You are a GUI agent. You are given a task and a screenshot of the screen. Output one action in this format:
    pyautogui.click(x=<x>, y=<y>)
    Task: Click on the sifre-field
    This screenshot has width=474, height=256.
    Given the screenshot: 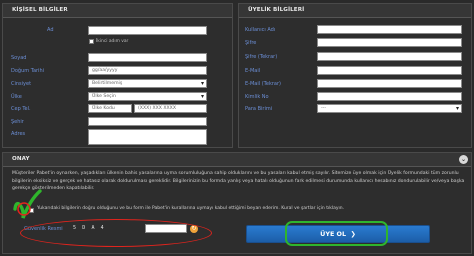 What is the action you would take?
    pyautogui.click(x=389, y=42)
    